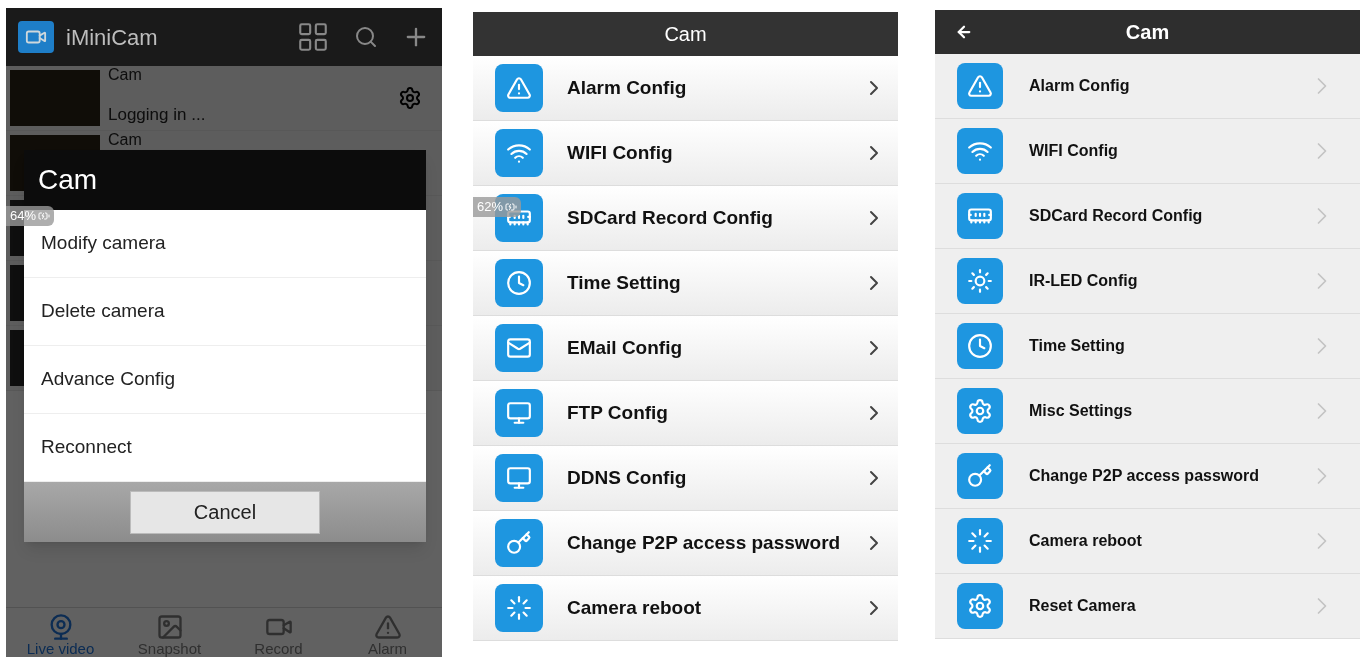 The height and width of the screenshot is (657, 1362). What do you see at coordinates (617, 412) in the screenshot?
I see `settings-label: FTP Config` at bounding box center [617, 412].